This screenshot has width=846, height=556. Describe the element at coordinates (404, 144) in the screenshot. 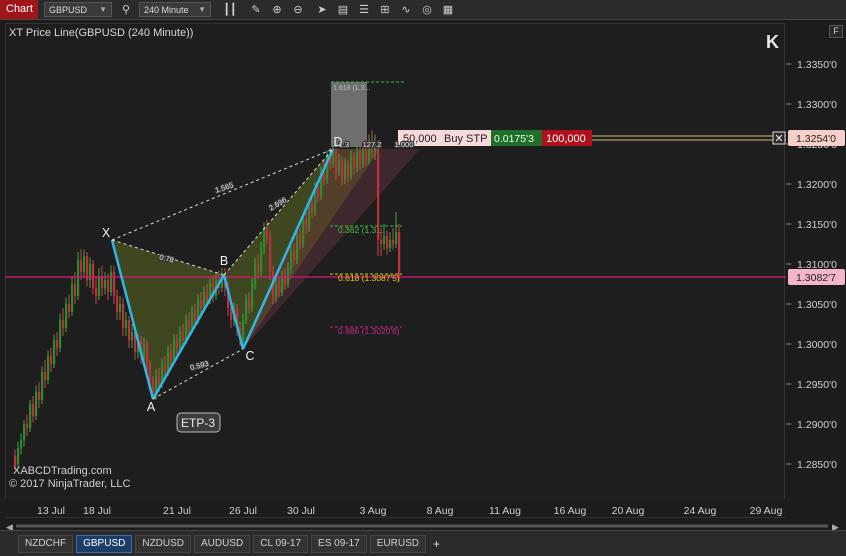

I see `pattern-ratio-label: 1.000` at that location.